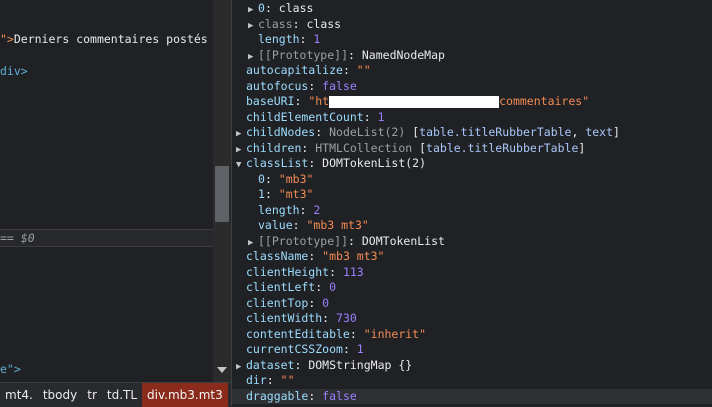  What do you see at coordinates (472, 396) in the screenshot?
I see `property-row: draggable: false` at bounding box center [472, 396].